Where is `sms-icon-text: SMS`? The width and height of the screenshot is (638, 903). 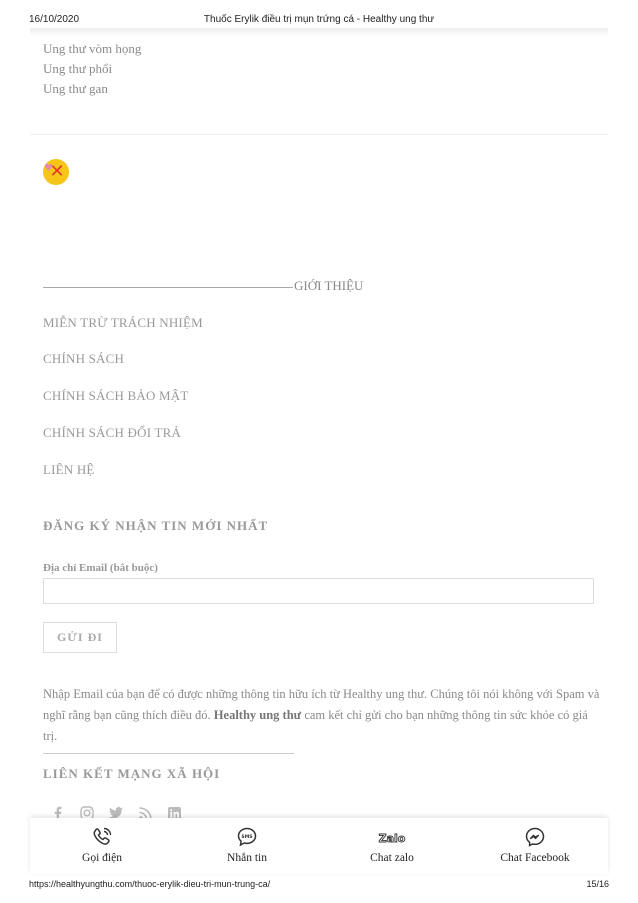 sms-icon-text: SMS is located at coordinates (246, 837).